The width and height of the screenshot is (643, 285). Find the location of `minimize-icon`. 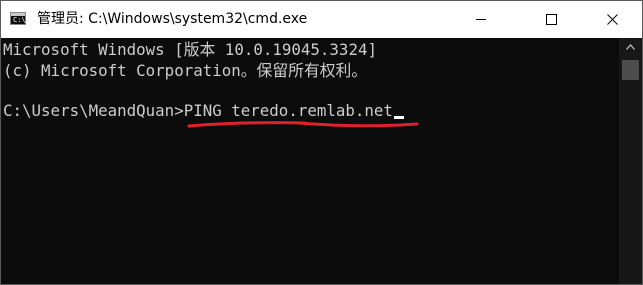

minimize-icon is located at coordinates (481, 19).